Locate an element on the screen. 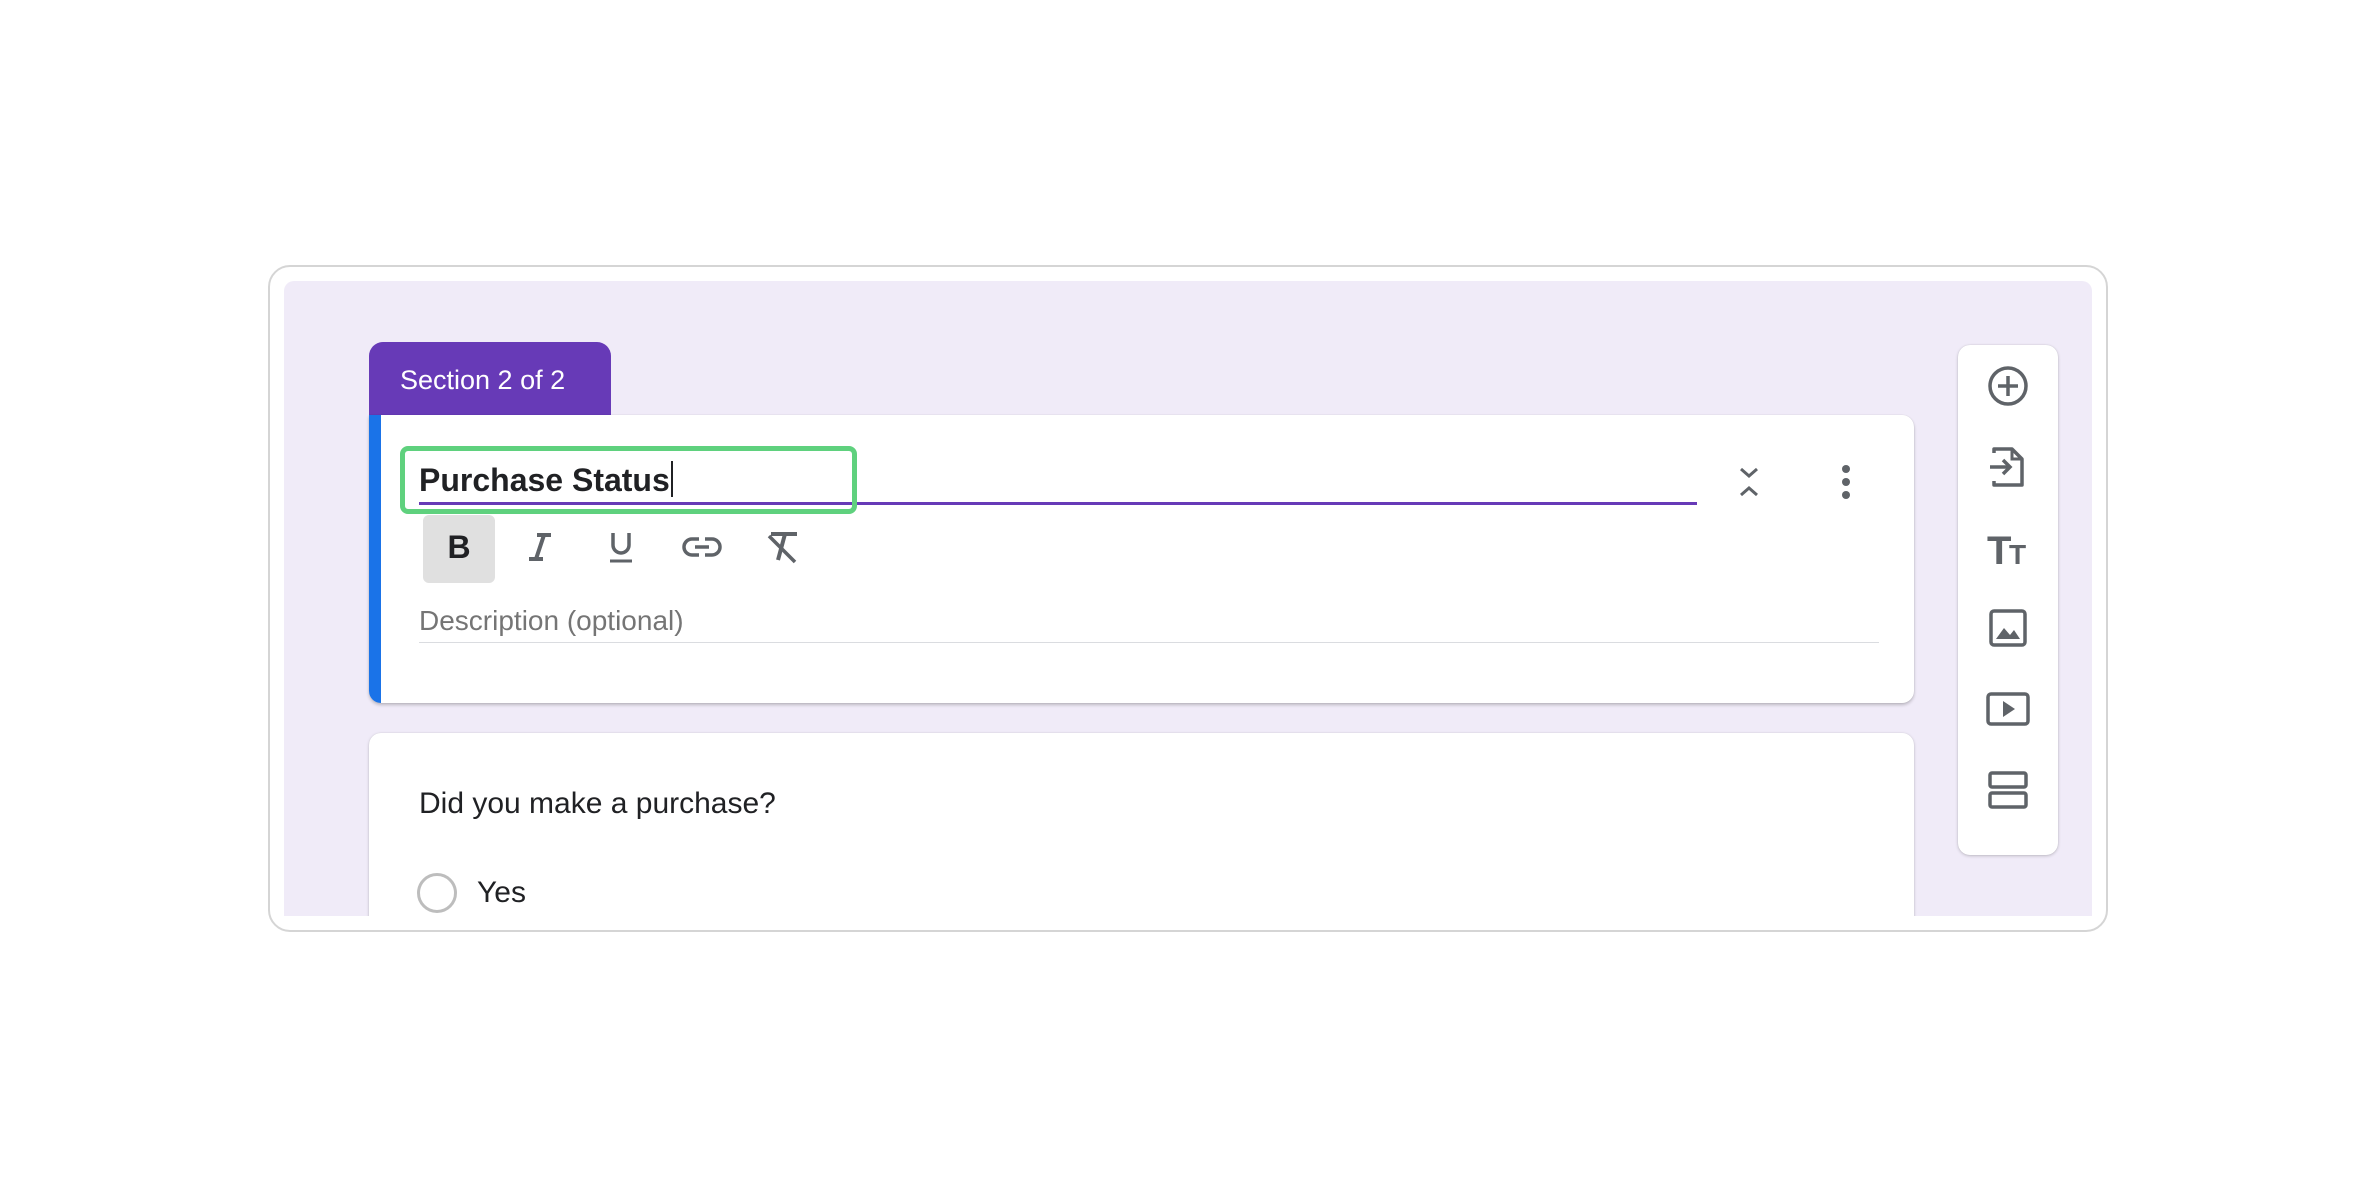  radio-button is located at coordinates (437, 893).